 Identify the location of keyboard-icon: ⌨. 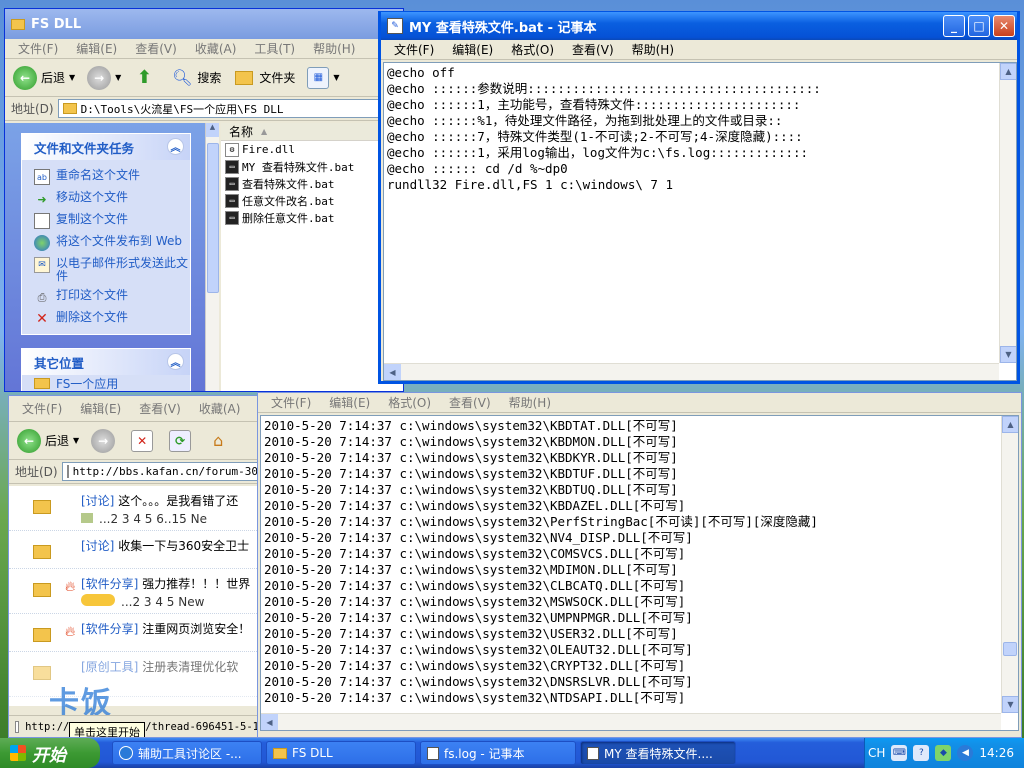
(899, 753).